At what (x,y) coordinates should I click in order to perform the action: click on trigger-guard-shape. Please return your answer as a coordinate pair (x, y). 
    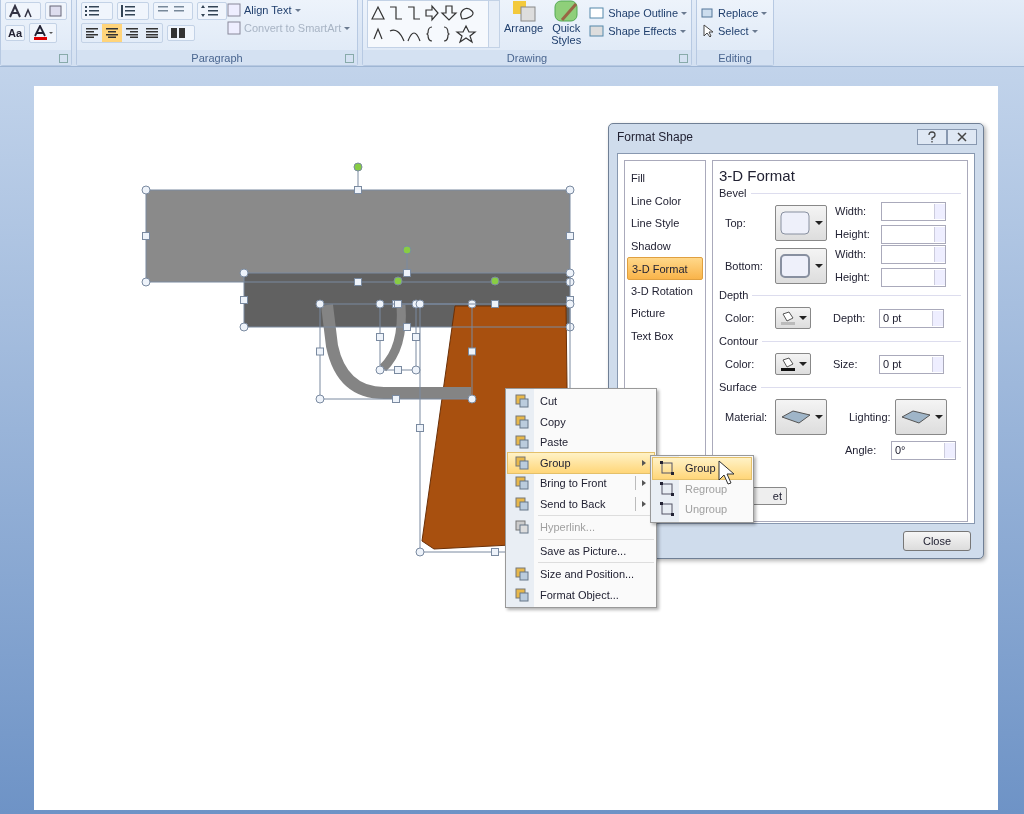
    Looking at the image, I should click on (396, 351).